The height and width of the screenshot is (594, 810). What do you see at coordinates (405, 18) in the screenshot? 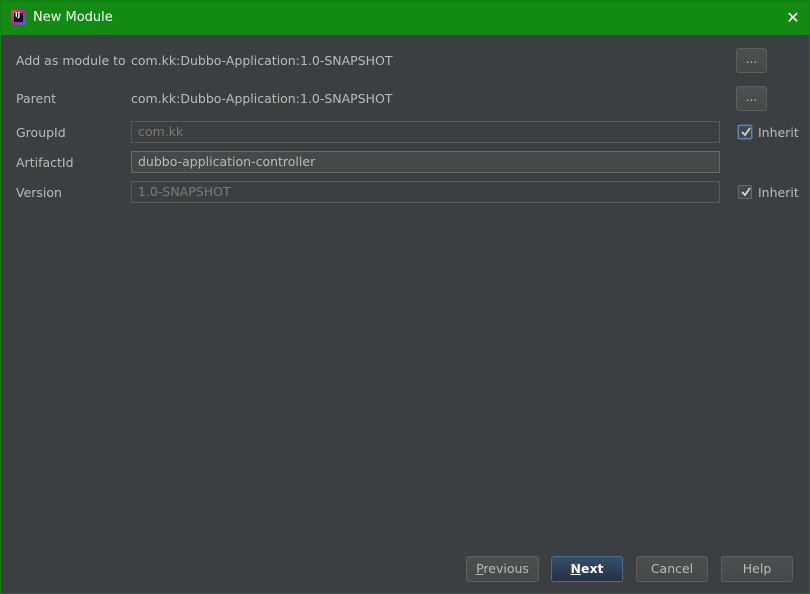
I see `title-bar: IJ New Module ✕` at bounding box center [405, 18].